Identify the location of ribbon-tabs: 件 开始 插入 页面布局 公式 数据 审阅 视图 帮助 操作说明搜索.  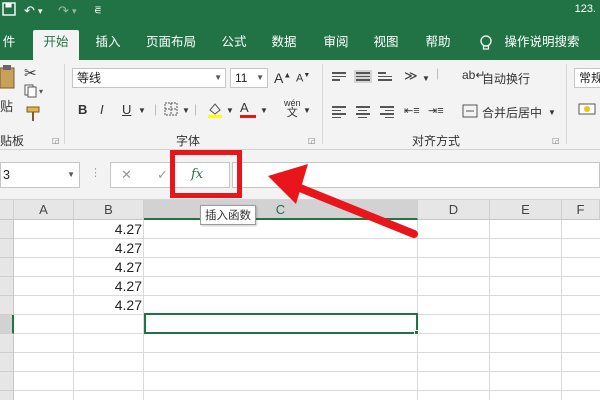
(300, 41).